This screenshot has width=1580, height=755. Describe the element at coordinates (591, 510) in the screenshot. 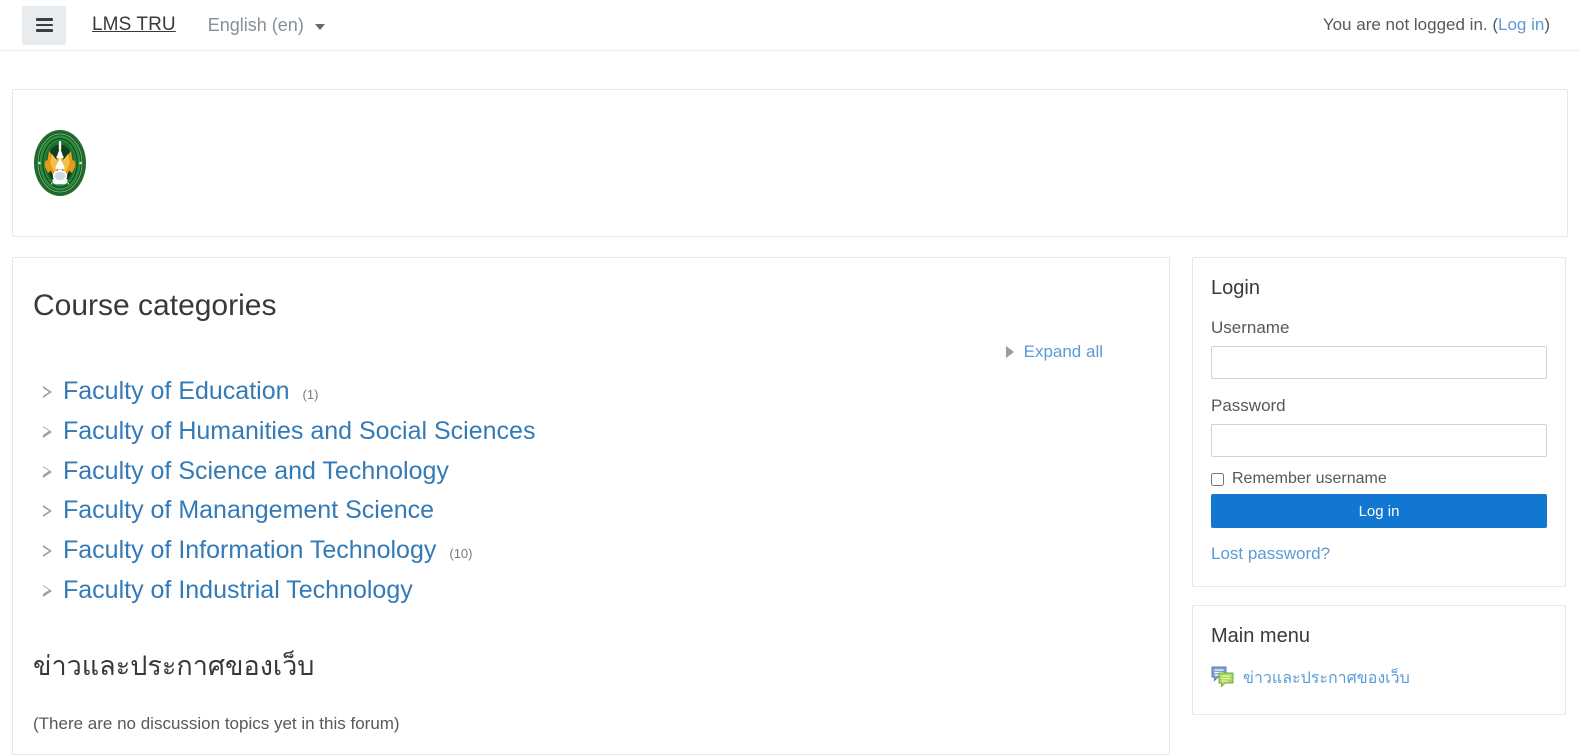

I see `category-item: Faculty of Manangement Science` at that location.